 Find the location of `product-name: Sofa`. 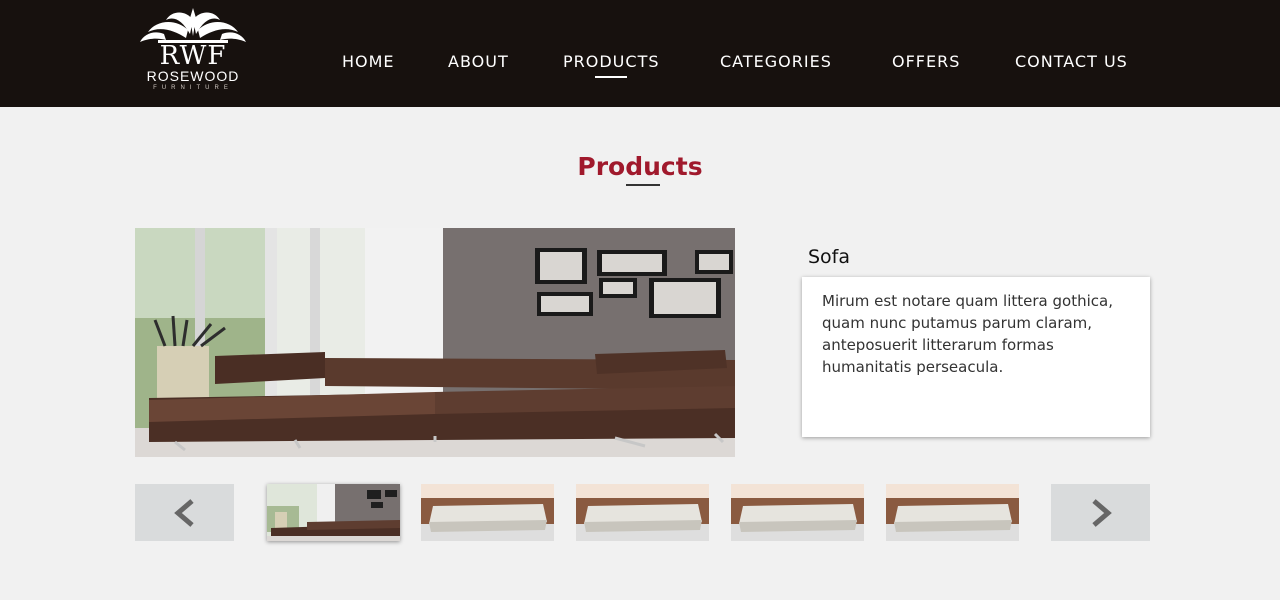

product-name: Sofa is located at coordinates (829, 257).